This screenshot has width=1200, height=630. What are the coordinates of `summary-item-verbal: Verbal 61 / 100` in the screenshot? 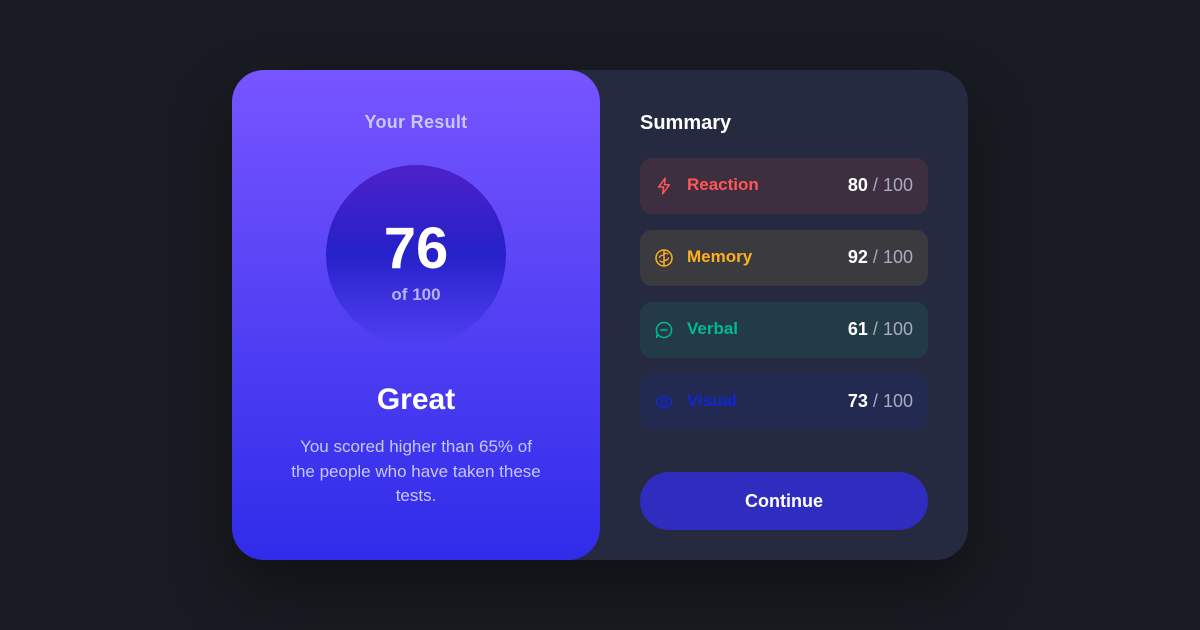 It's located at (784, 330).